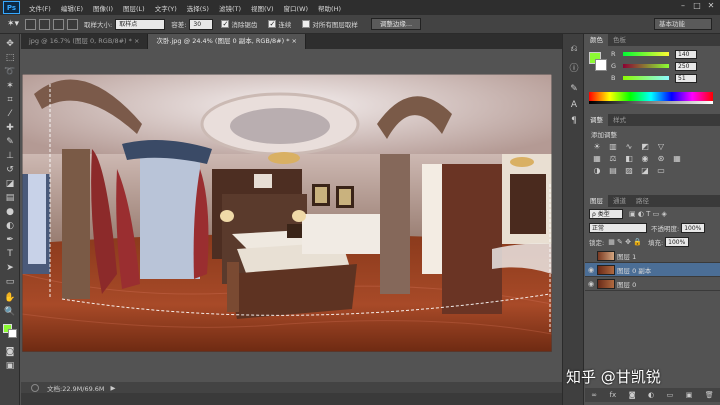 The image size is (720, 405). What do you see at coordinates (10, 170) in the screenshot?
I see `history-brush-icon: ↺` at bounding box center [10, 170].